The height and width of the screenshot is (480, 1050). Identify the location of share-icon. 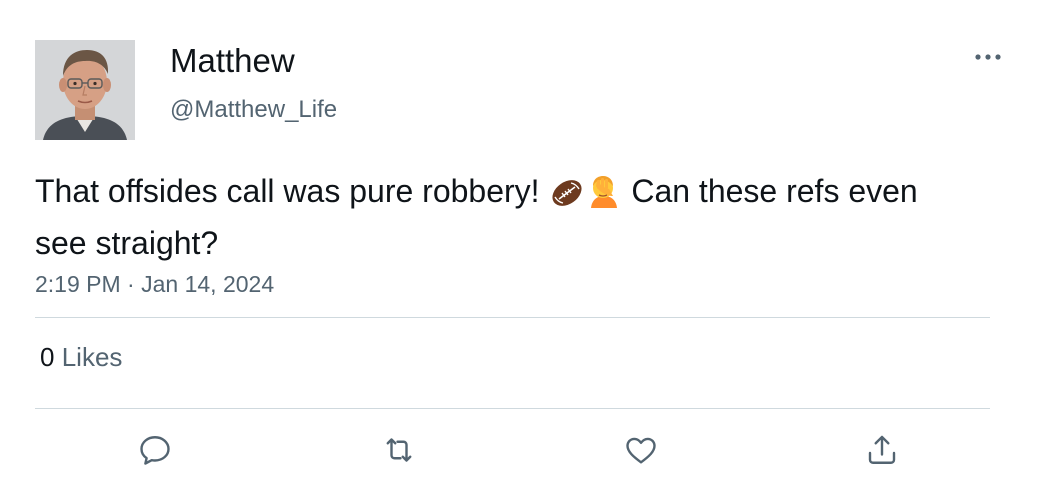
(882, 449).